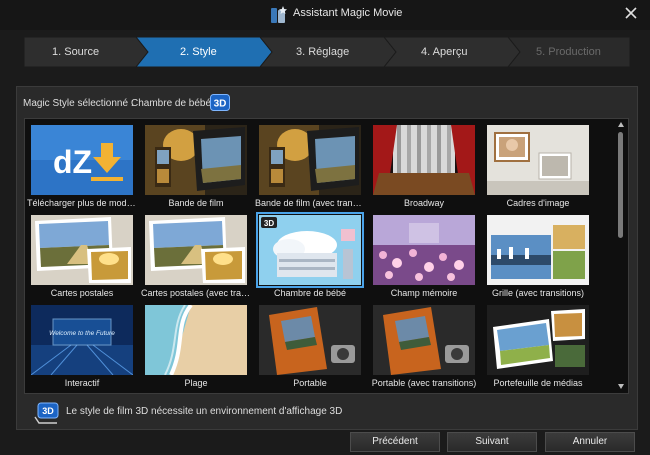 Image resolution: width=650 pixels, height=455 pixels. I want to click on style-thumbnail: dZ, so click(82, 160).